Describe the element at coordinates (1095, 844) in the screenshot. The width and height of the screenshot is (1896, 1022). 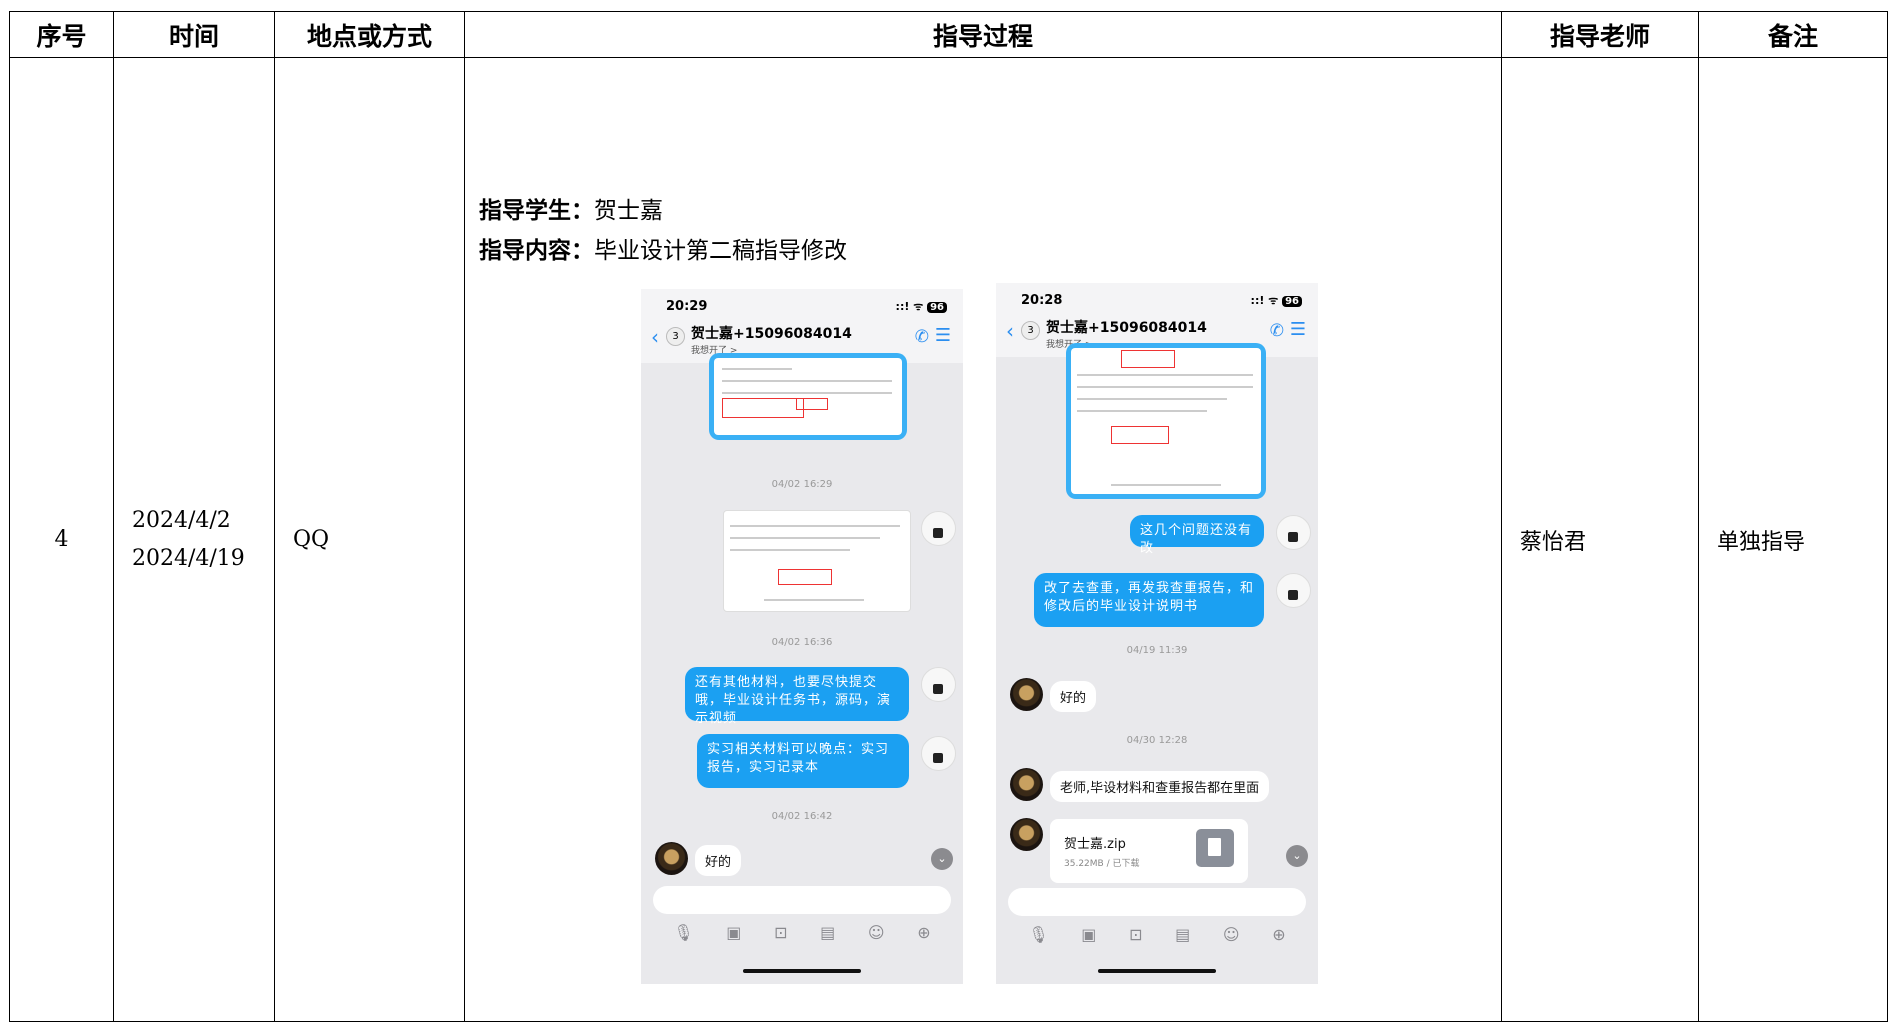
I see `file-name: 贺士嘉.zip` at that location.